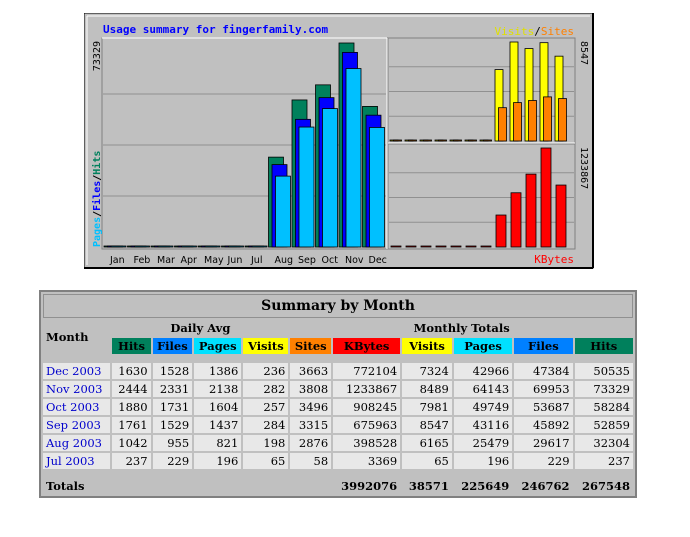 This screenshot has width=690, height=537. What do you see at coordinates (603, 371) in the screenshot?
I see `table-cell: 50535` at bounding box center [603, 371].